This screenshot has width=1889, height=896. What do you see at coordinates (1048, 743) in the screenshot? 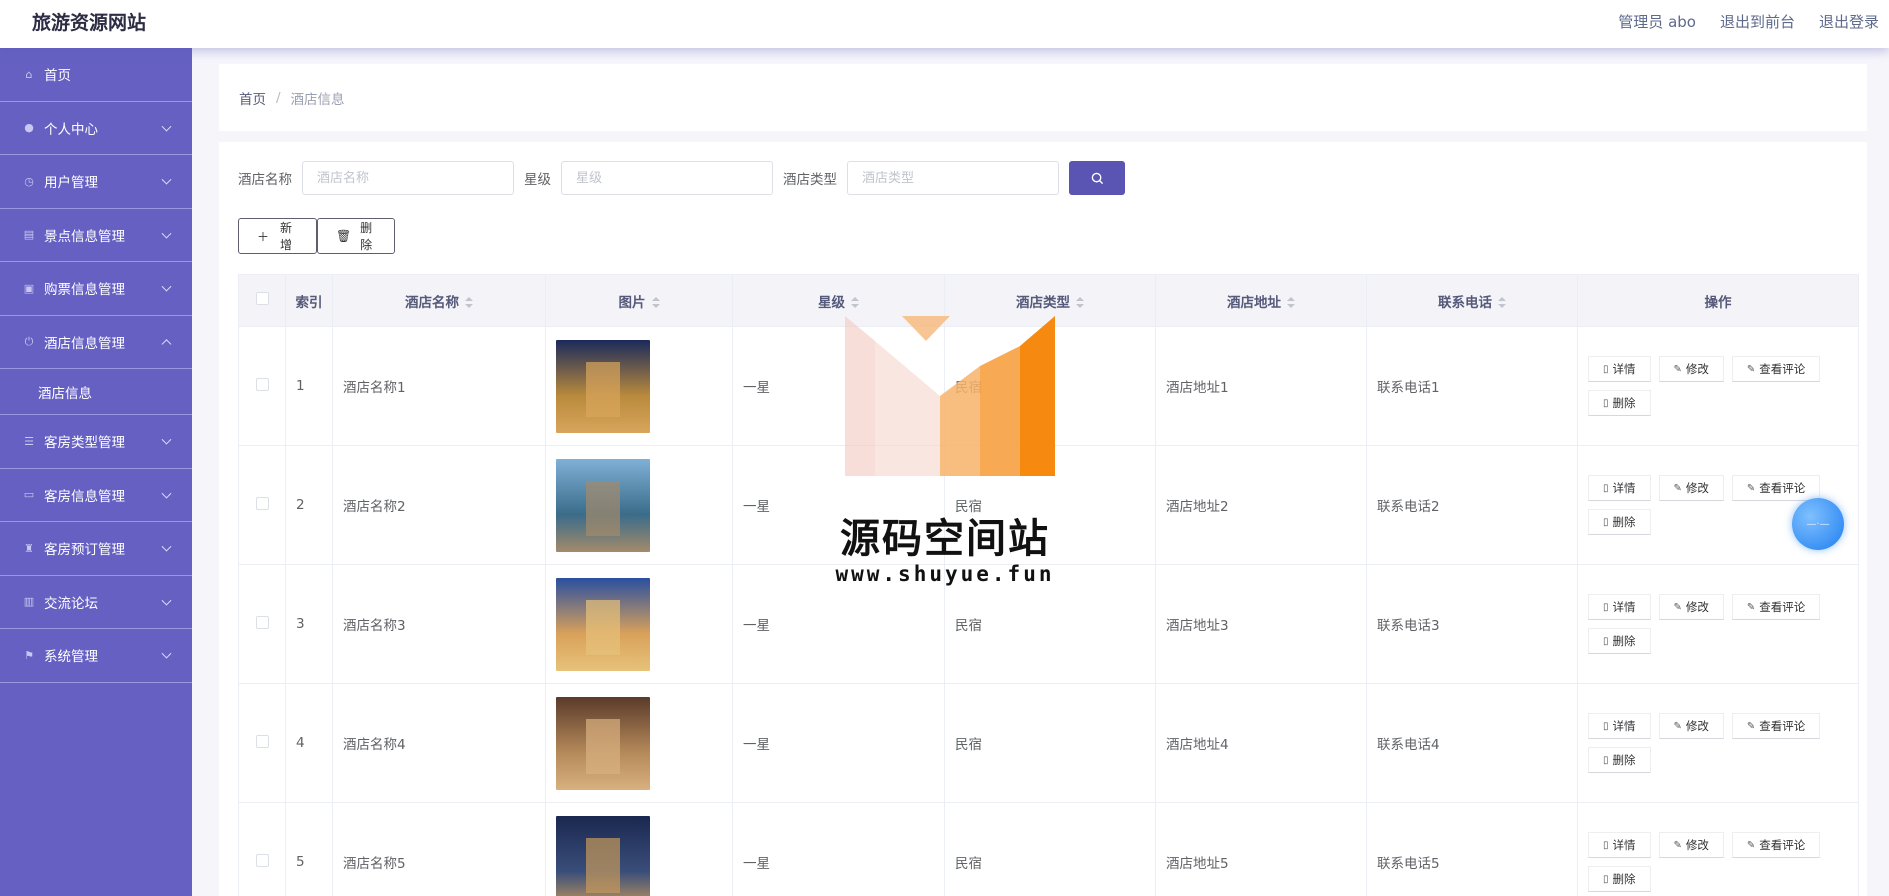
I see `table-row: 4 酒店名称4 一星 民宿 酒店地址4 联系电话4 ▯ 详情 ✎ 修改 ✎ 查看评论 ▯ 删除` at bounding box center [1048, 743].